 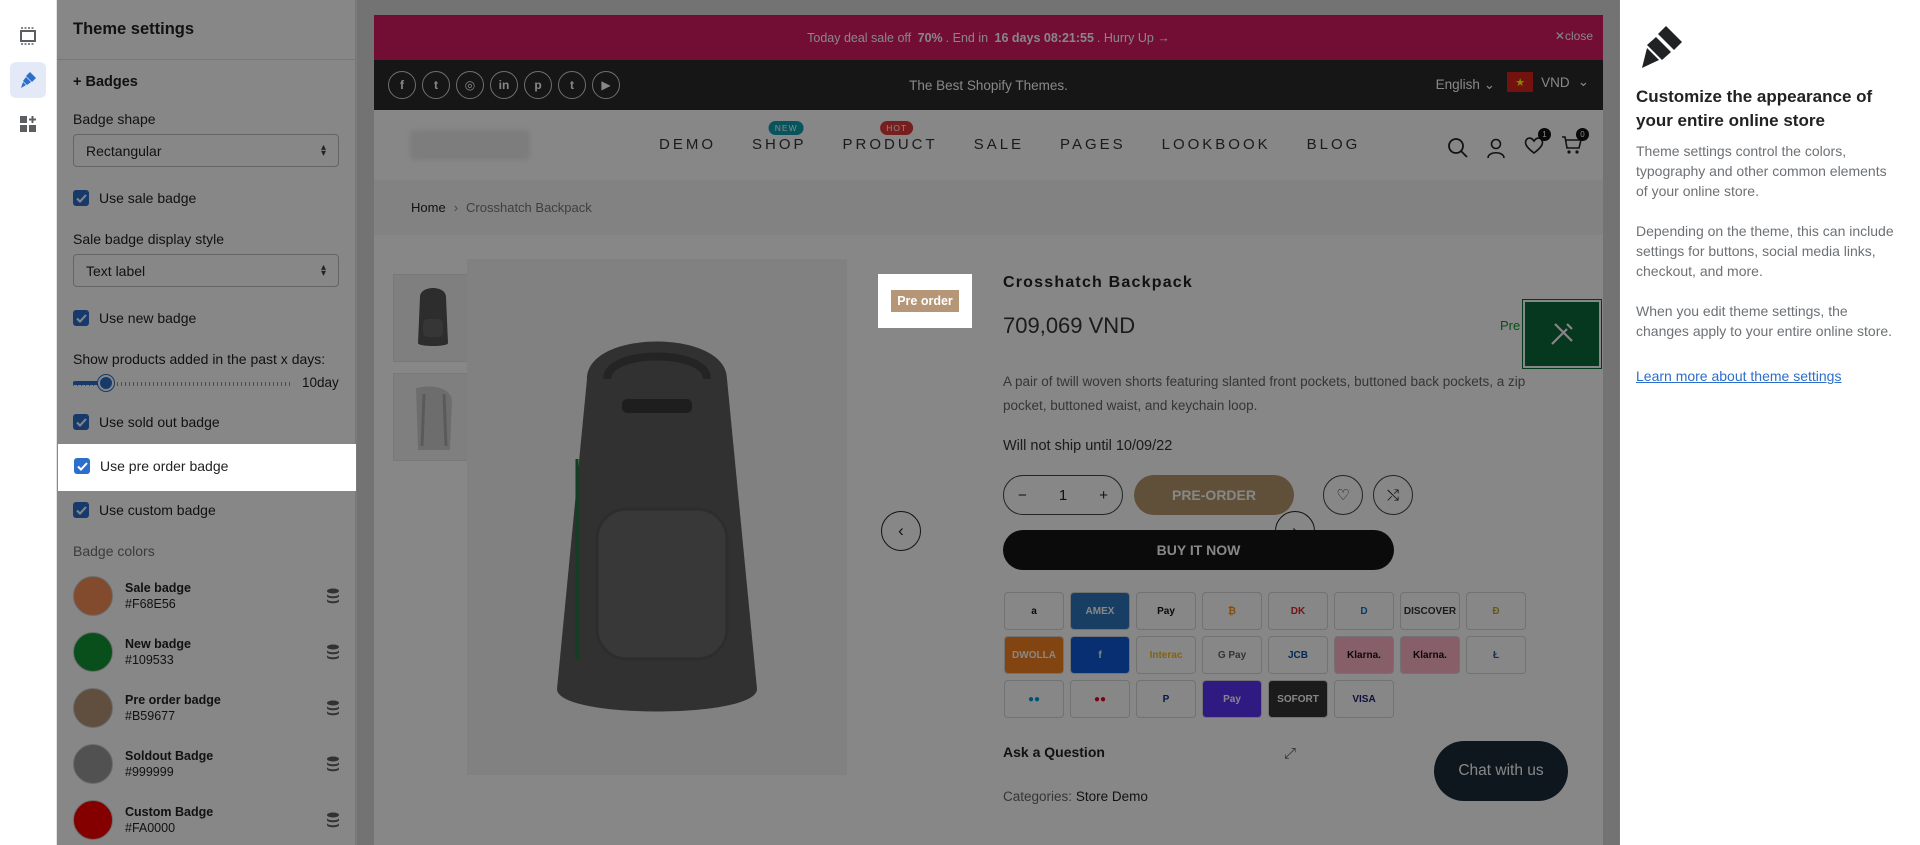 I want to click on color-text: Soldout Badge #999999, so click(x=224, y=764).